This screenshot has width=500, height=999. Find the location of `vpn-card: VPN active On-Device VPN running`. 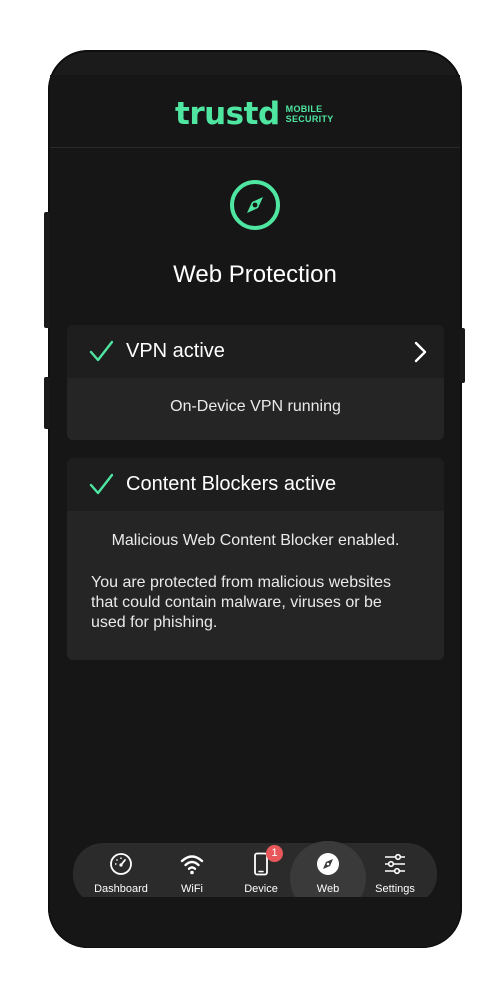

vpn-card: VPN active On-Device VPN running is located at coordinates (255, 382).